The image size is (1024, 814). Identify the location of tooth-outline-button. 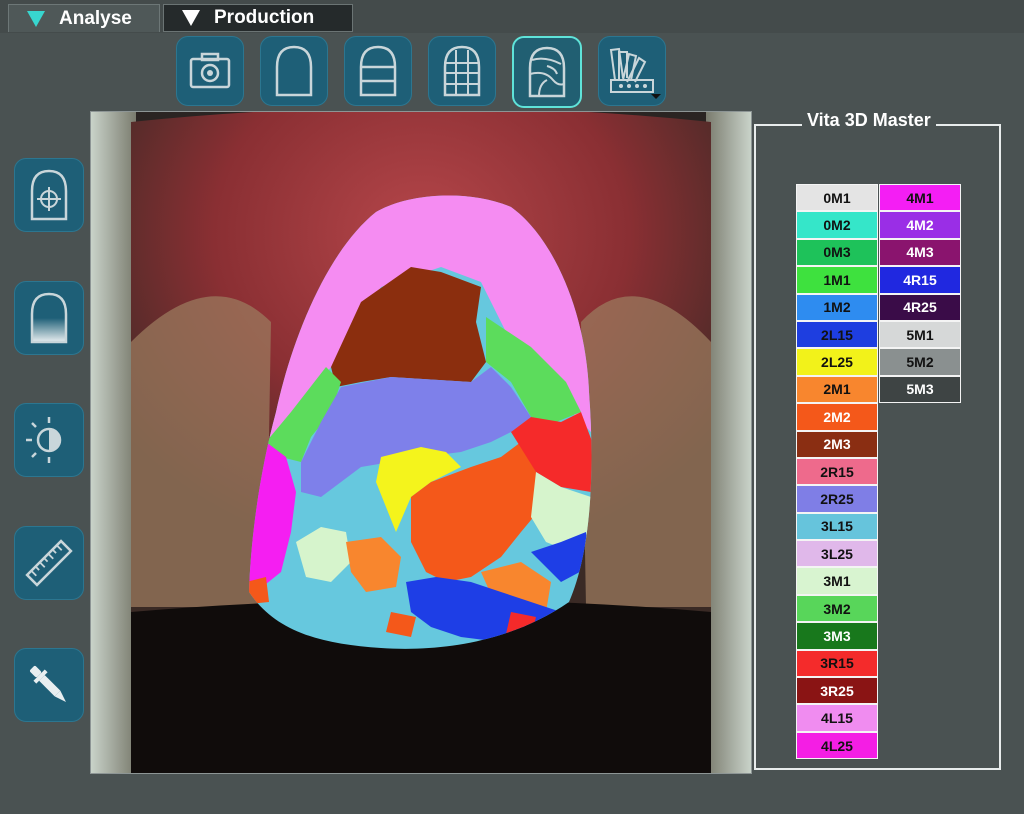
(294, 71).